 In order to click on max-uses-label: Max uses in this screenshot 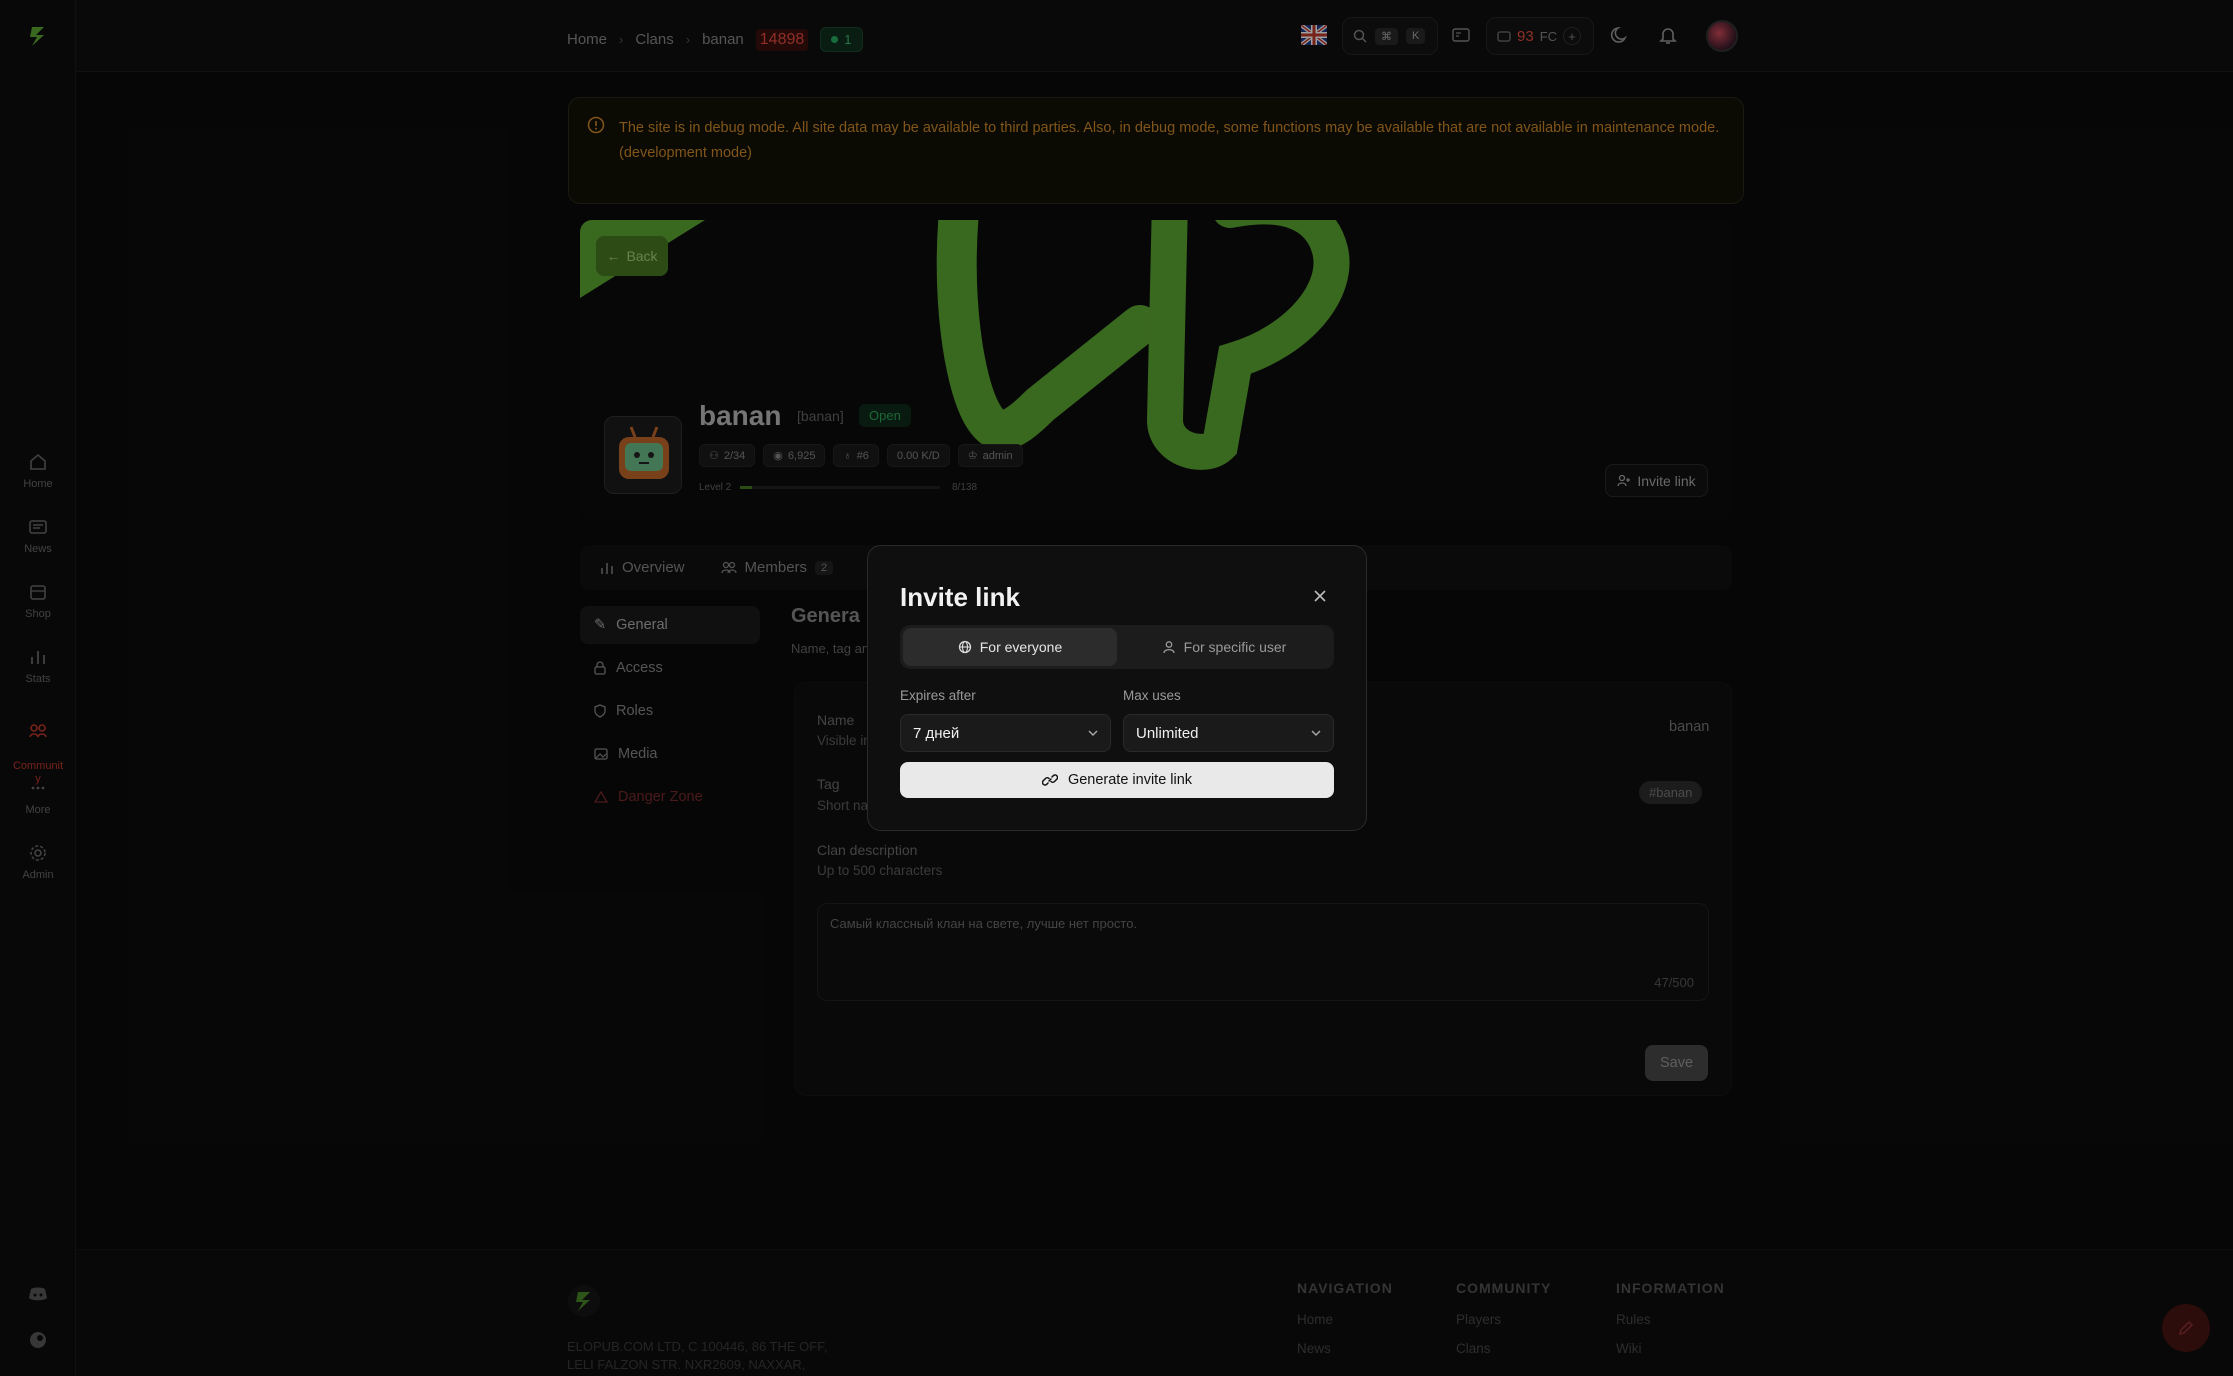, I will do `click(1152, 695)`.